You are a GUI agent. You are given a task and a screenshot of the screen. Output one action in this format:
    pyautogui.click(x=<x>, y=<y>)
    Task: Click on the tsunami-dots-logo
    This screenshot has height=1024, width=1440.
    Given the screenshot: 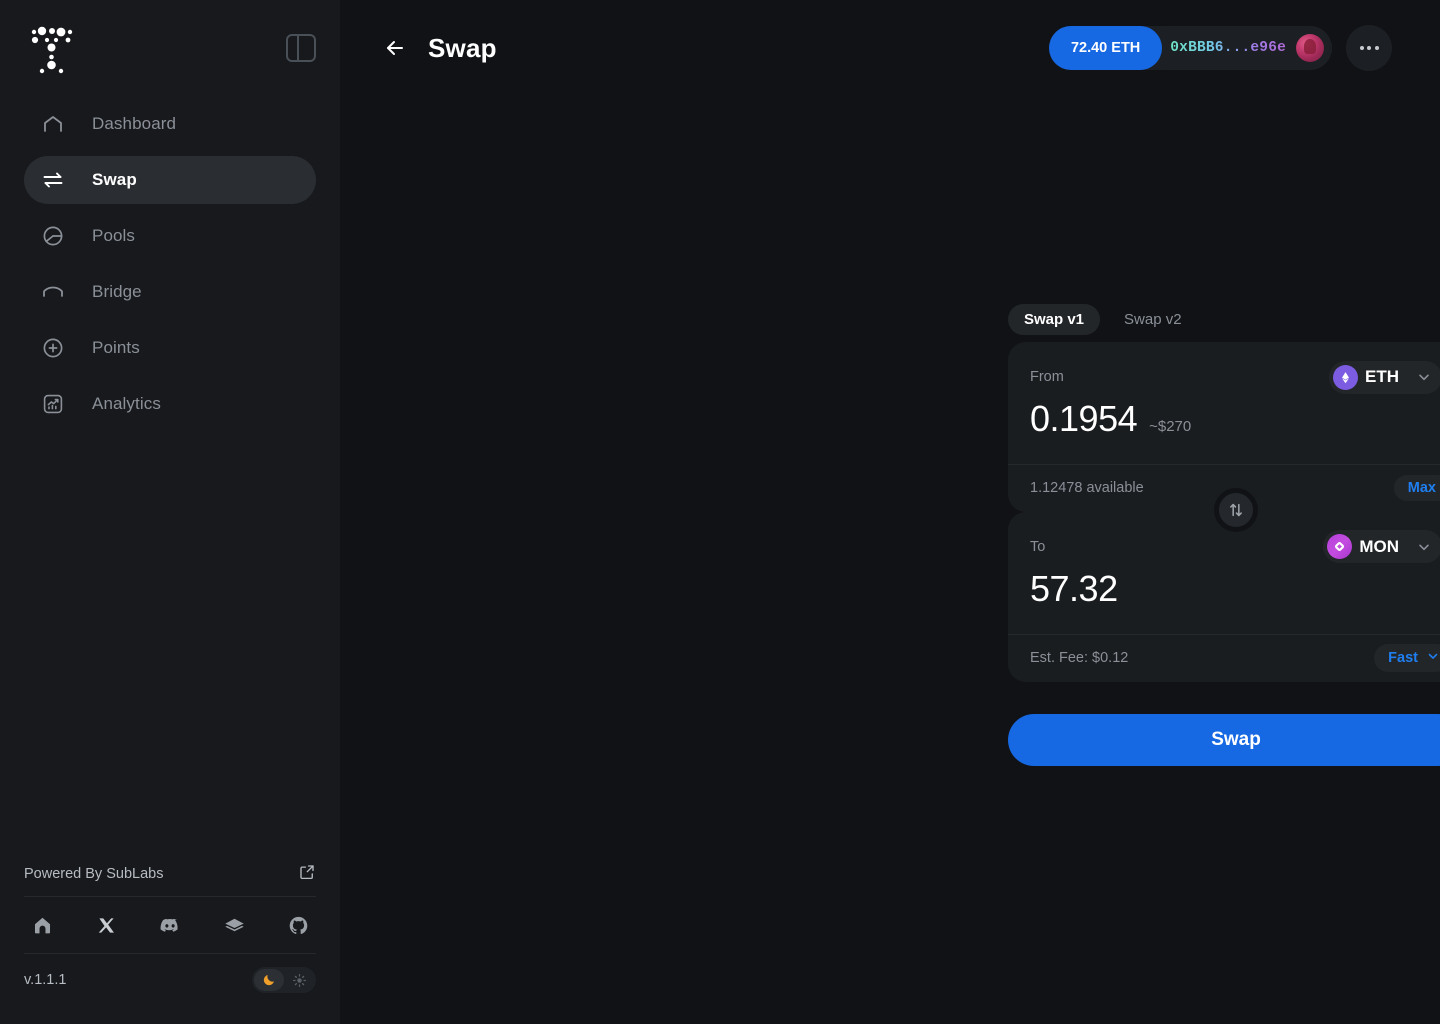 What is the action you would take?
    pyautogui.click(x=48, y=48)
    